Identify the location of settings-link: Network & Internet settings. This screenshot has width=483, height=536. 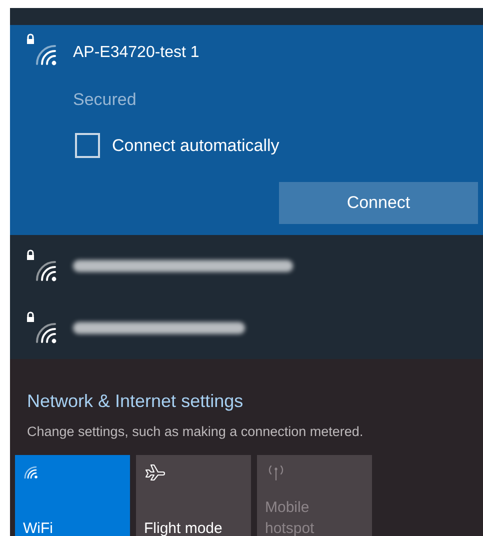
(135, 401).